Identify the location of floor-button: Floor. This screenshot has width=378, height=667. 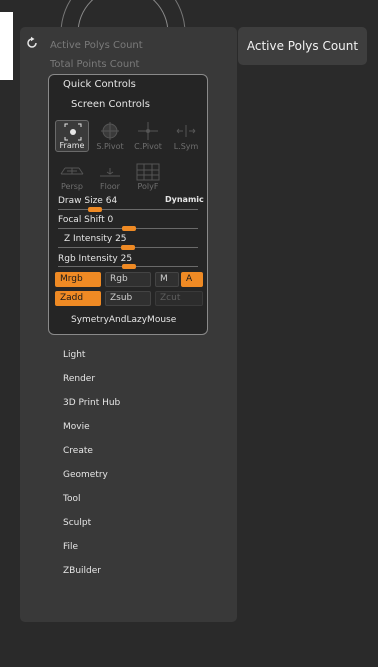
(110, 176).